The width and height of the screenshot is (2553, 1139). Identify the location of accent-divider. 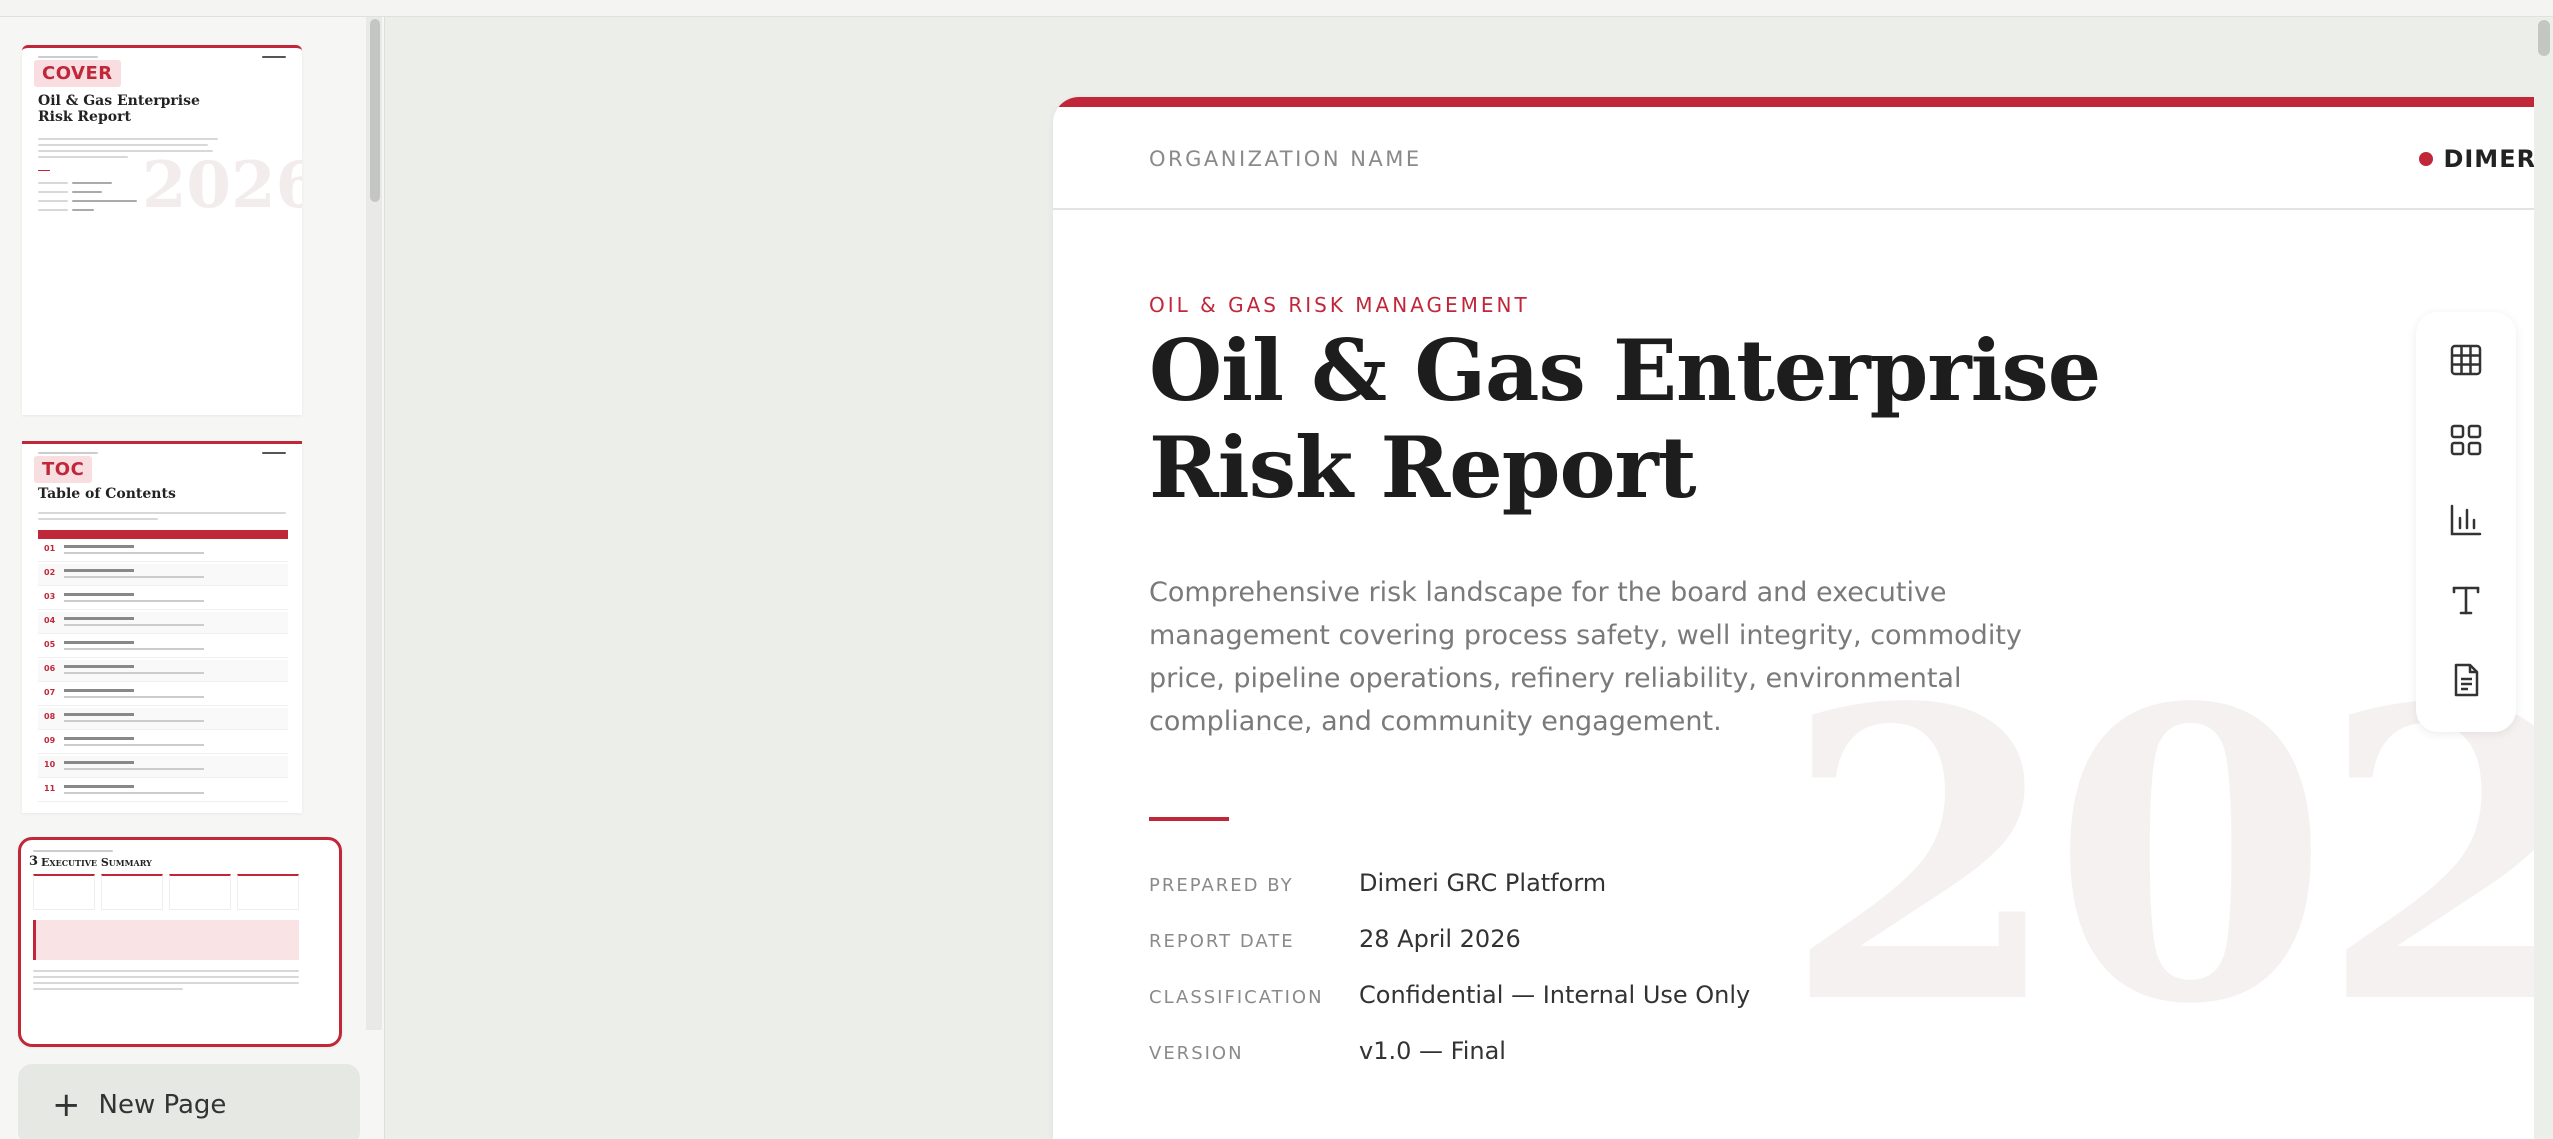
(1189, 819).